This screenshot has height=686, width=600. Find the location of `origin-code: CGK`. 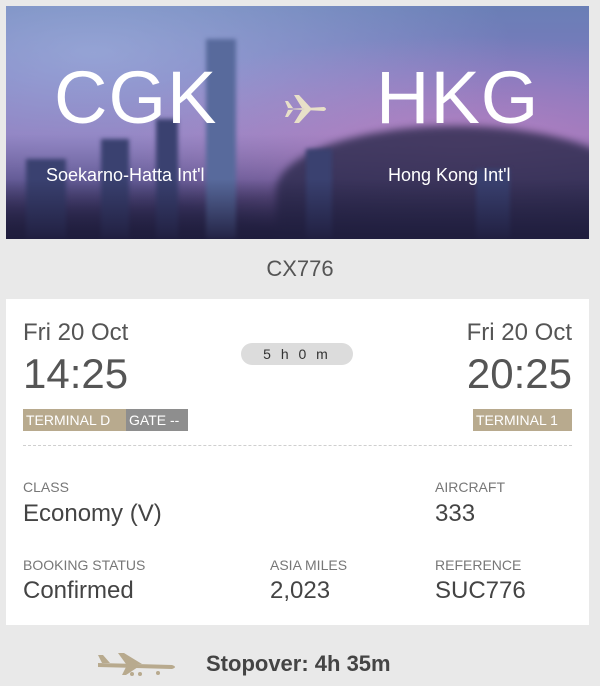

origin-code: CGK is located at coordinates (136, 97).